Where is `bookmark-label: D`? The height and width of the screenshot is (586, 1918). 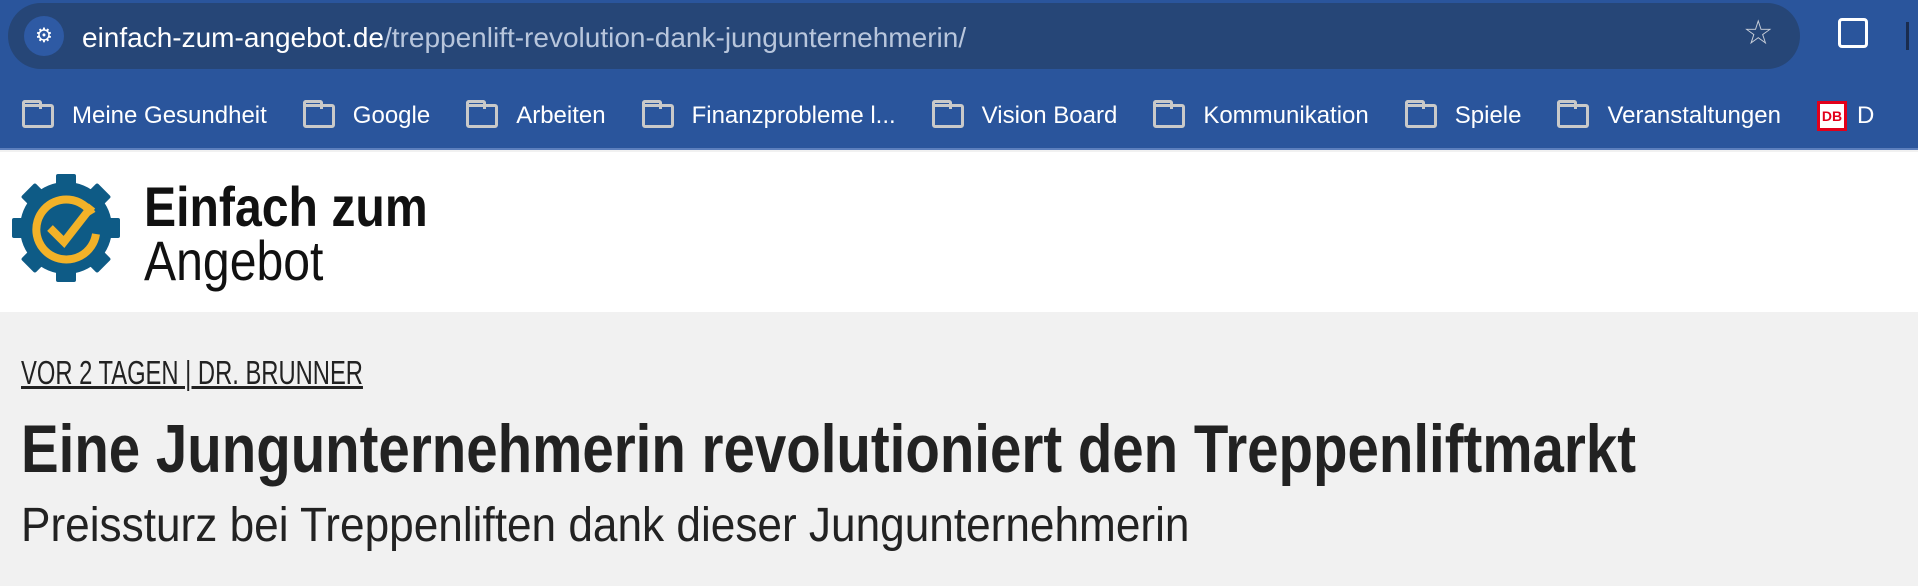 bookmark-label: D is located at coordinates (1865, 115).